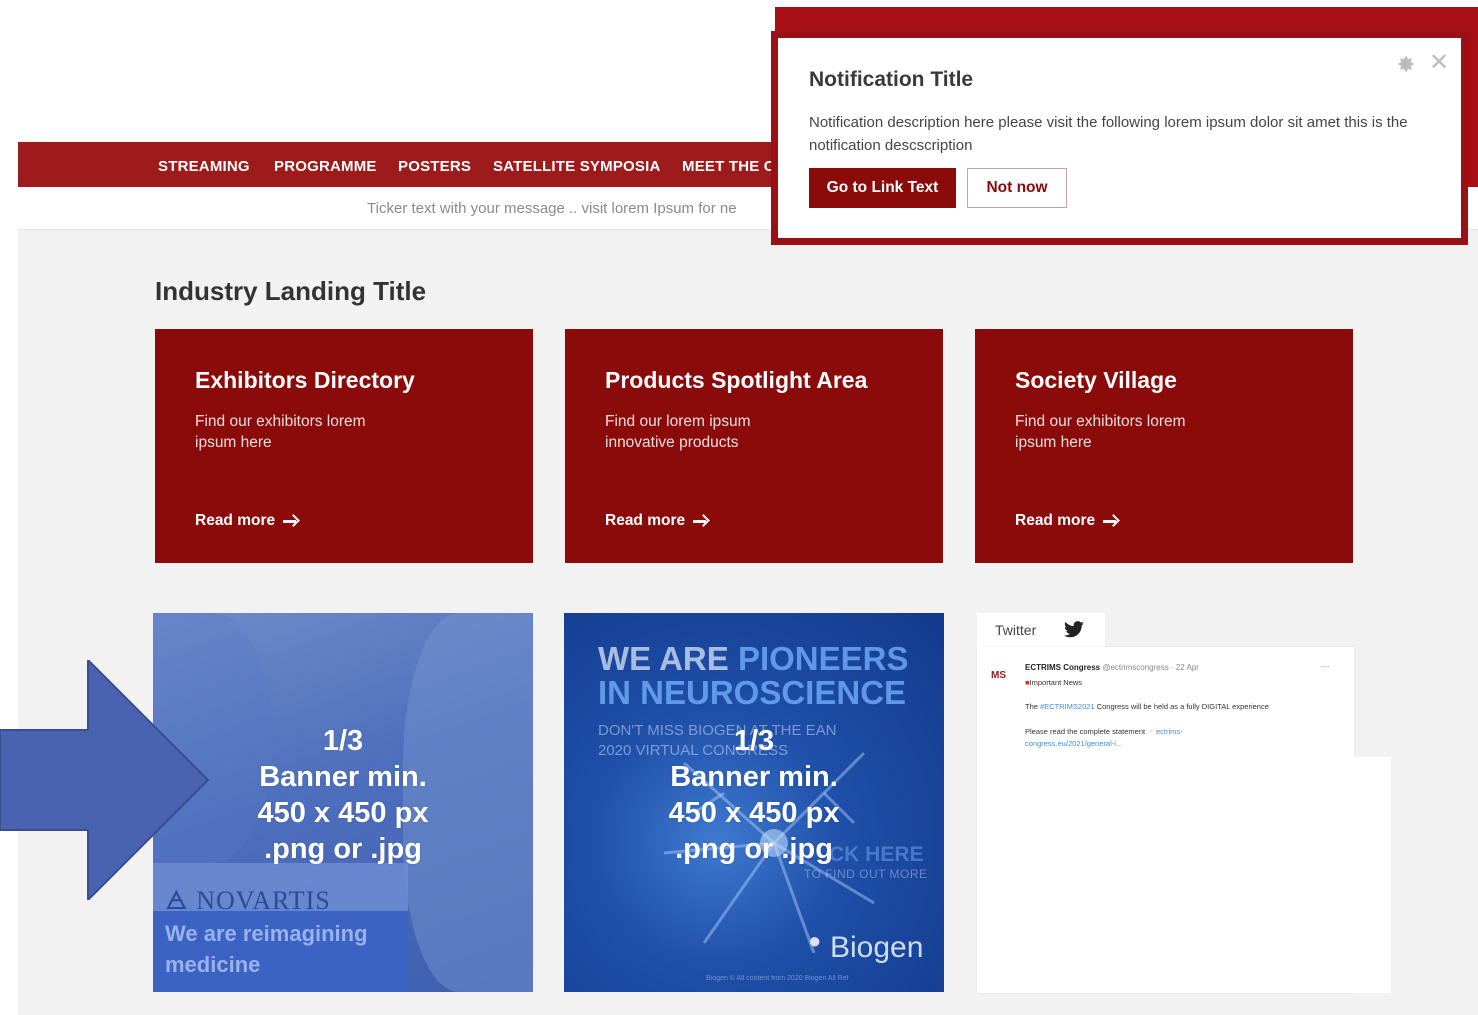 Image resolution: width=1478 pixels, height=1015 pixels. What do you see at coordinates (736, 380) in the screenshot?
I see `tile-title: Products Spotlight Area` at bounding box center [736, 380].